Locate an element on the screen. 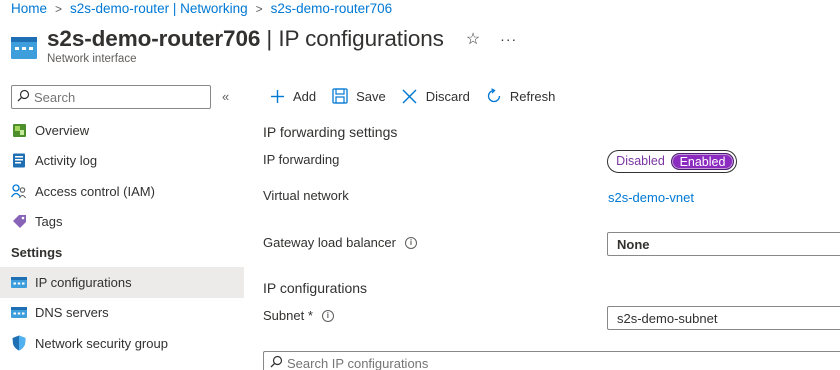 The width and height of the screenshot is (840, 370). close-icon is located at coordinates (410, 96).